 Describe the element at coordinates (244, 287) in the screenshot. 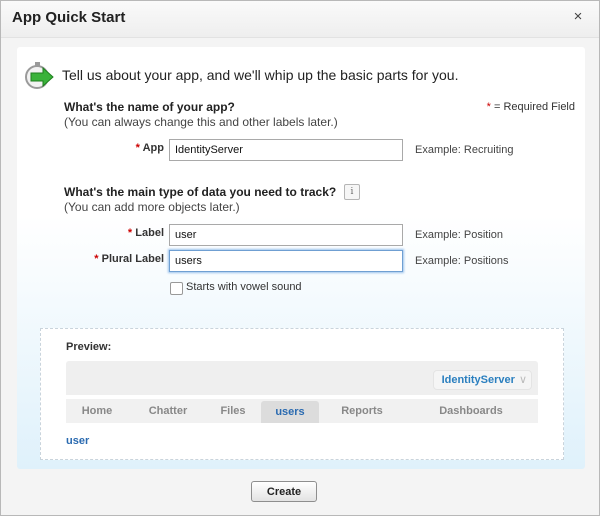

I see `vowel-sound-checkbox-label: Starts with vowel sound` at that location.